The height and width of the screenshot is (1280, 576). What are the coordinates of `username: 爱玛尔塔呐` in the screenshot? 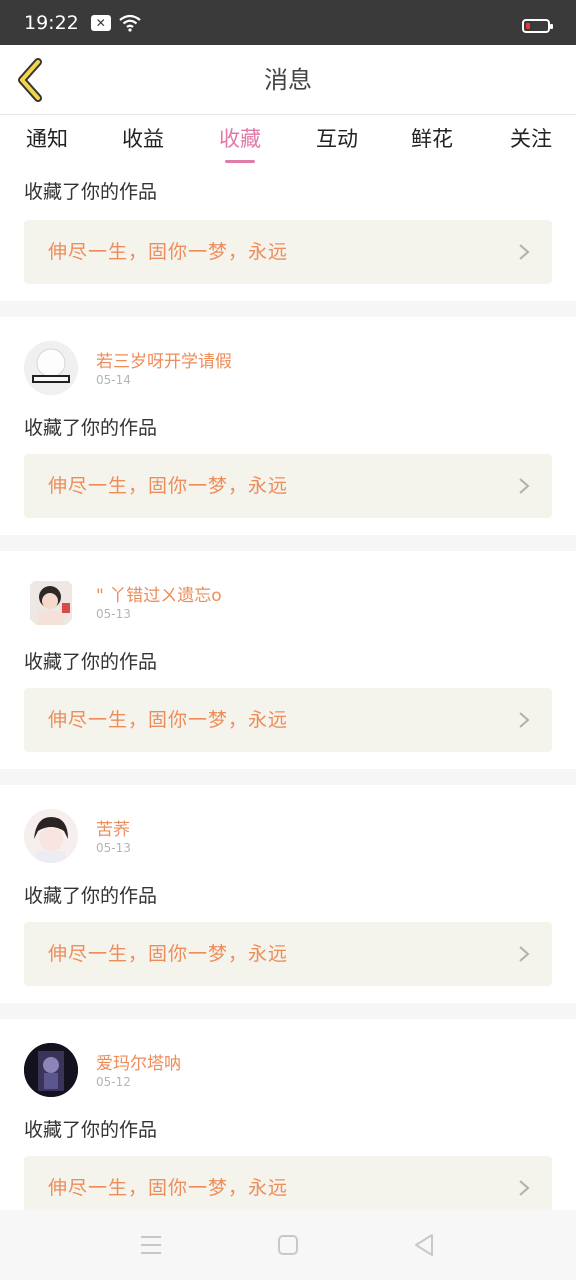 It's located at (138, 1061).